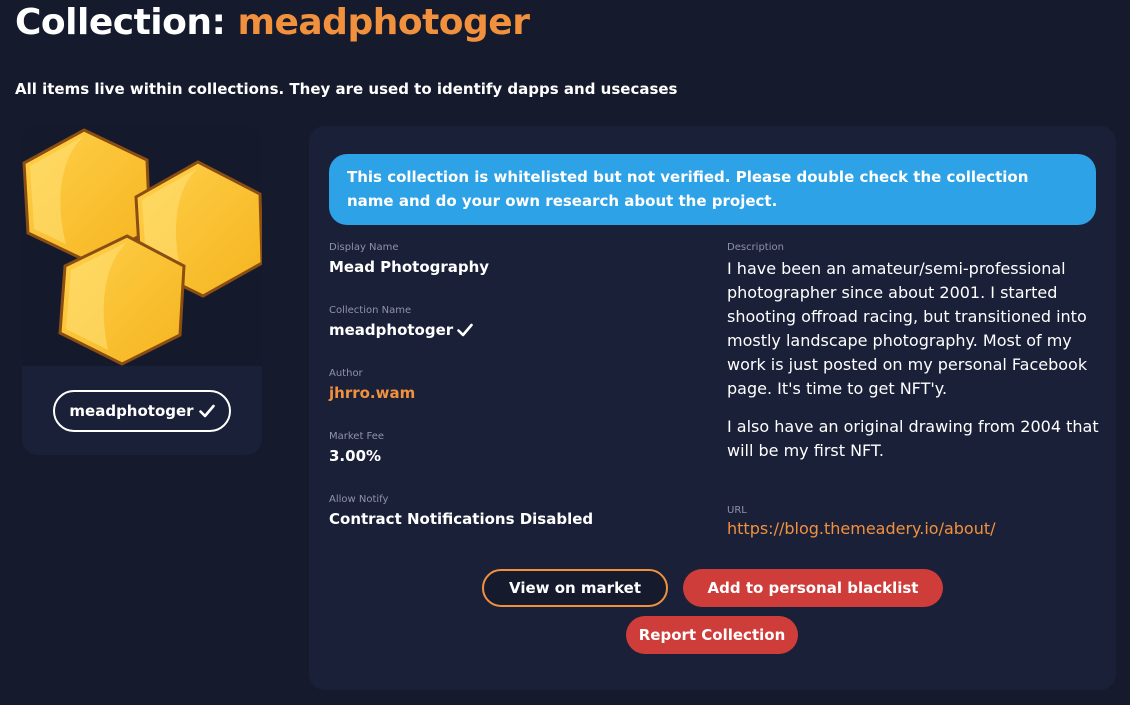 This screenshot has height=705, width=1130. I want to click on collection-name-value: meadphotoger, so click(401, 330).